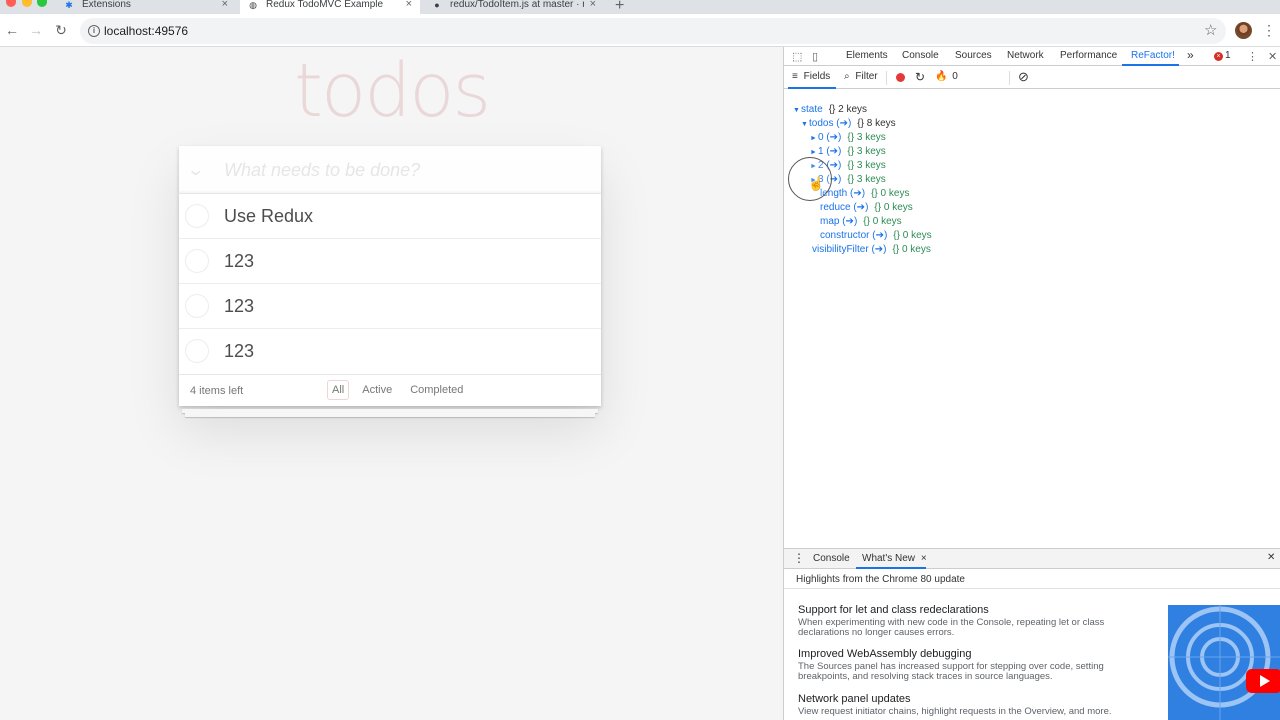  What do you see at coordinates (36, 30) in the screenshot?
I see `forward-button: →` at bounding box center [36, 30].